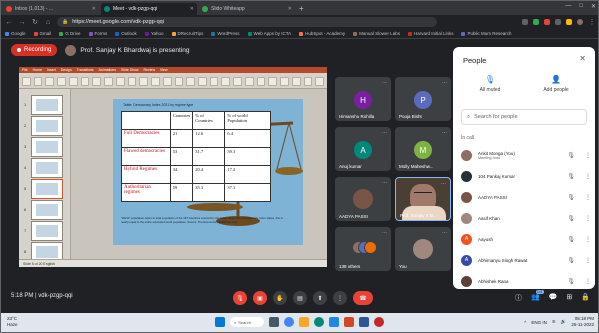 The height and width of the screenshot is (333, 599). I want to click on participant-tile: ⋯ AADYA PASSI, so click(363, 199).